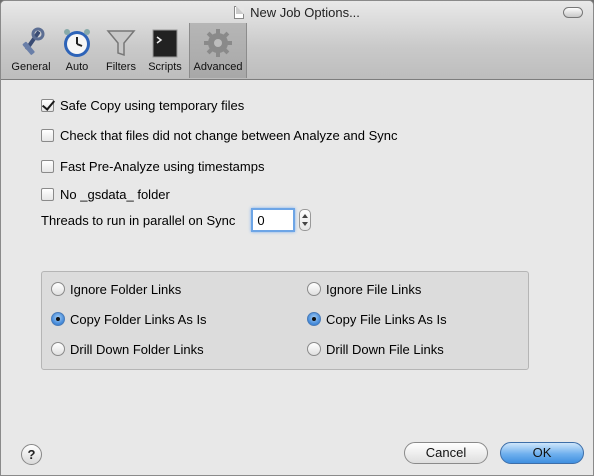 The image size is (594, 476). I want to click on tab-filters: Filters, so click(121, 50).